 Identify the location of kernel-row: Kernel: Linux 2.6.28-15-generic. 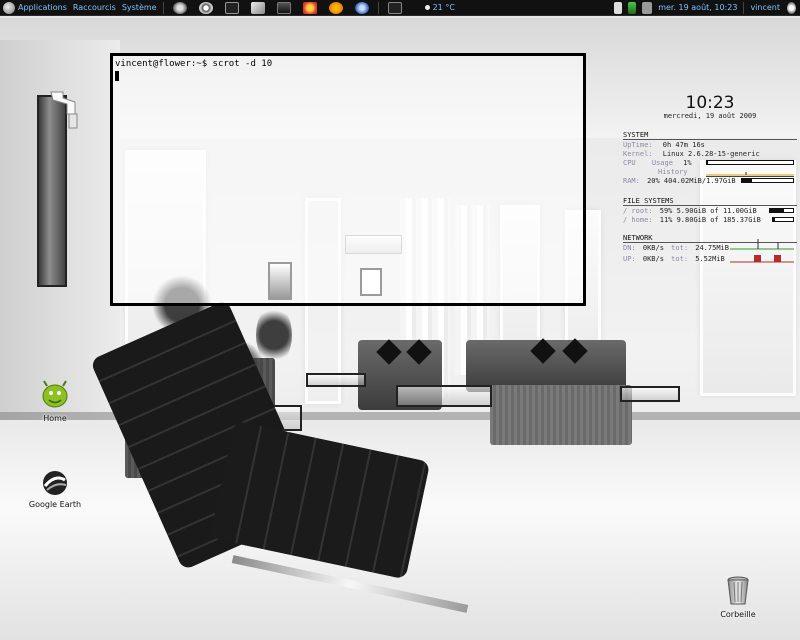
(691, 154).